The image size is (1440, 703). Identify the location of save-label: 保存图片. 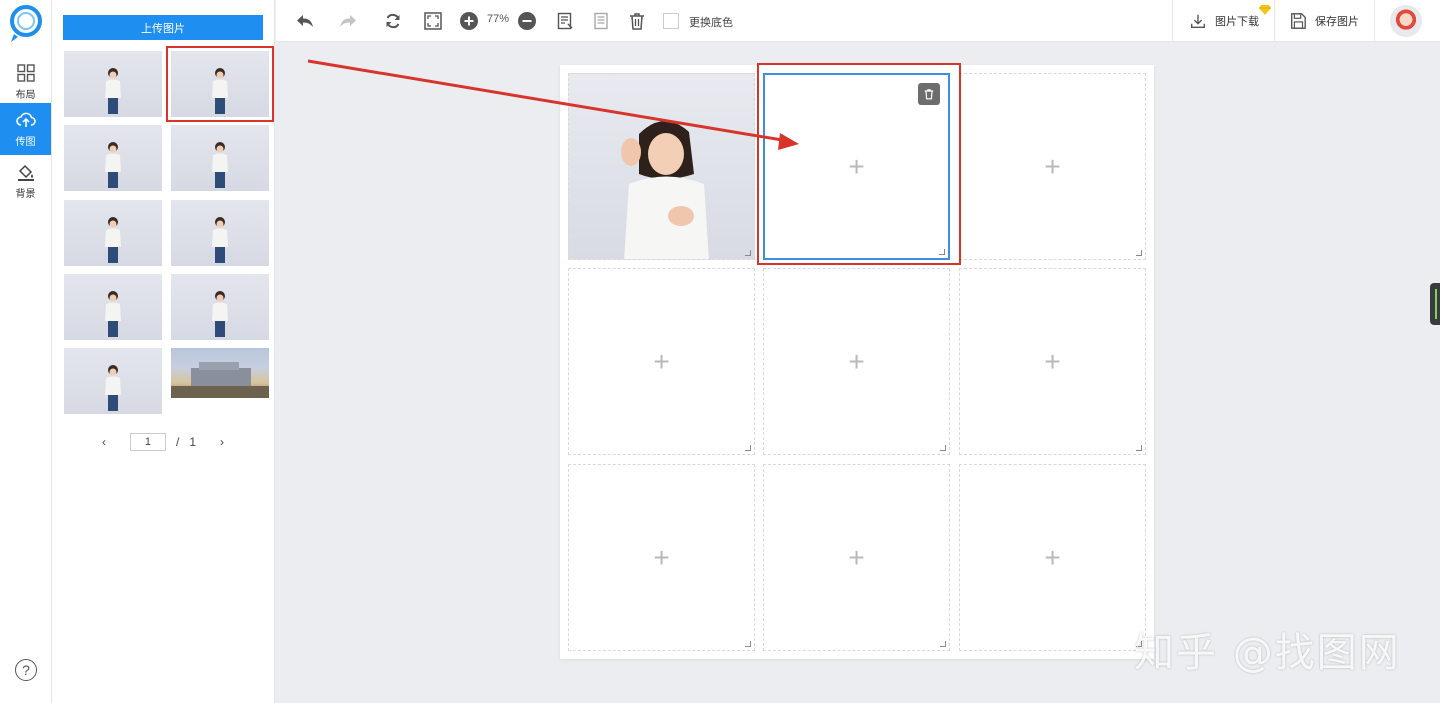
(1337, 22).